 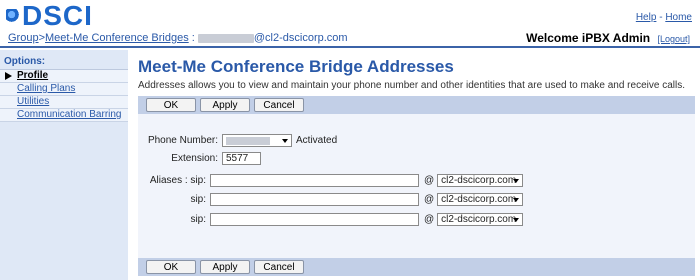 What do you see at coordinates (57, 15) in the screenshot?
I see `logo-text: DSCI` at bounding box center [57, 15].